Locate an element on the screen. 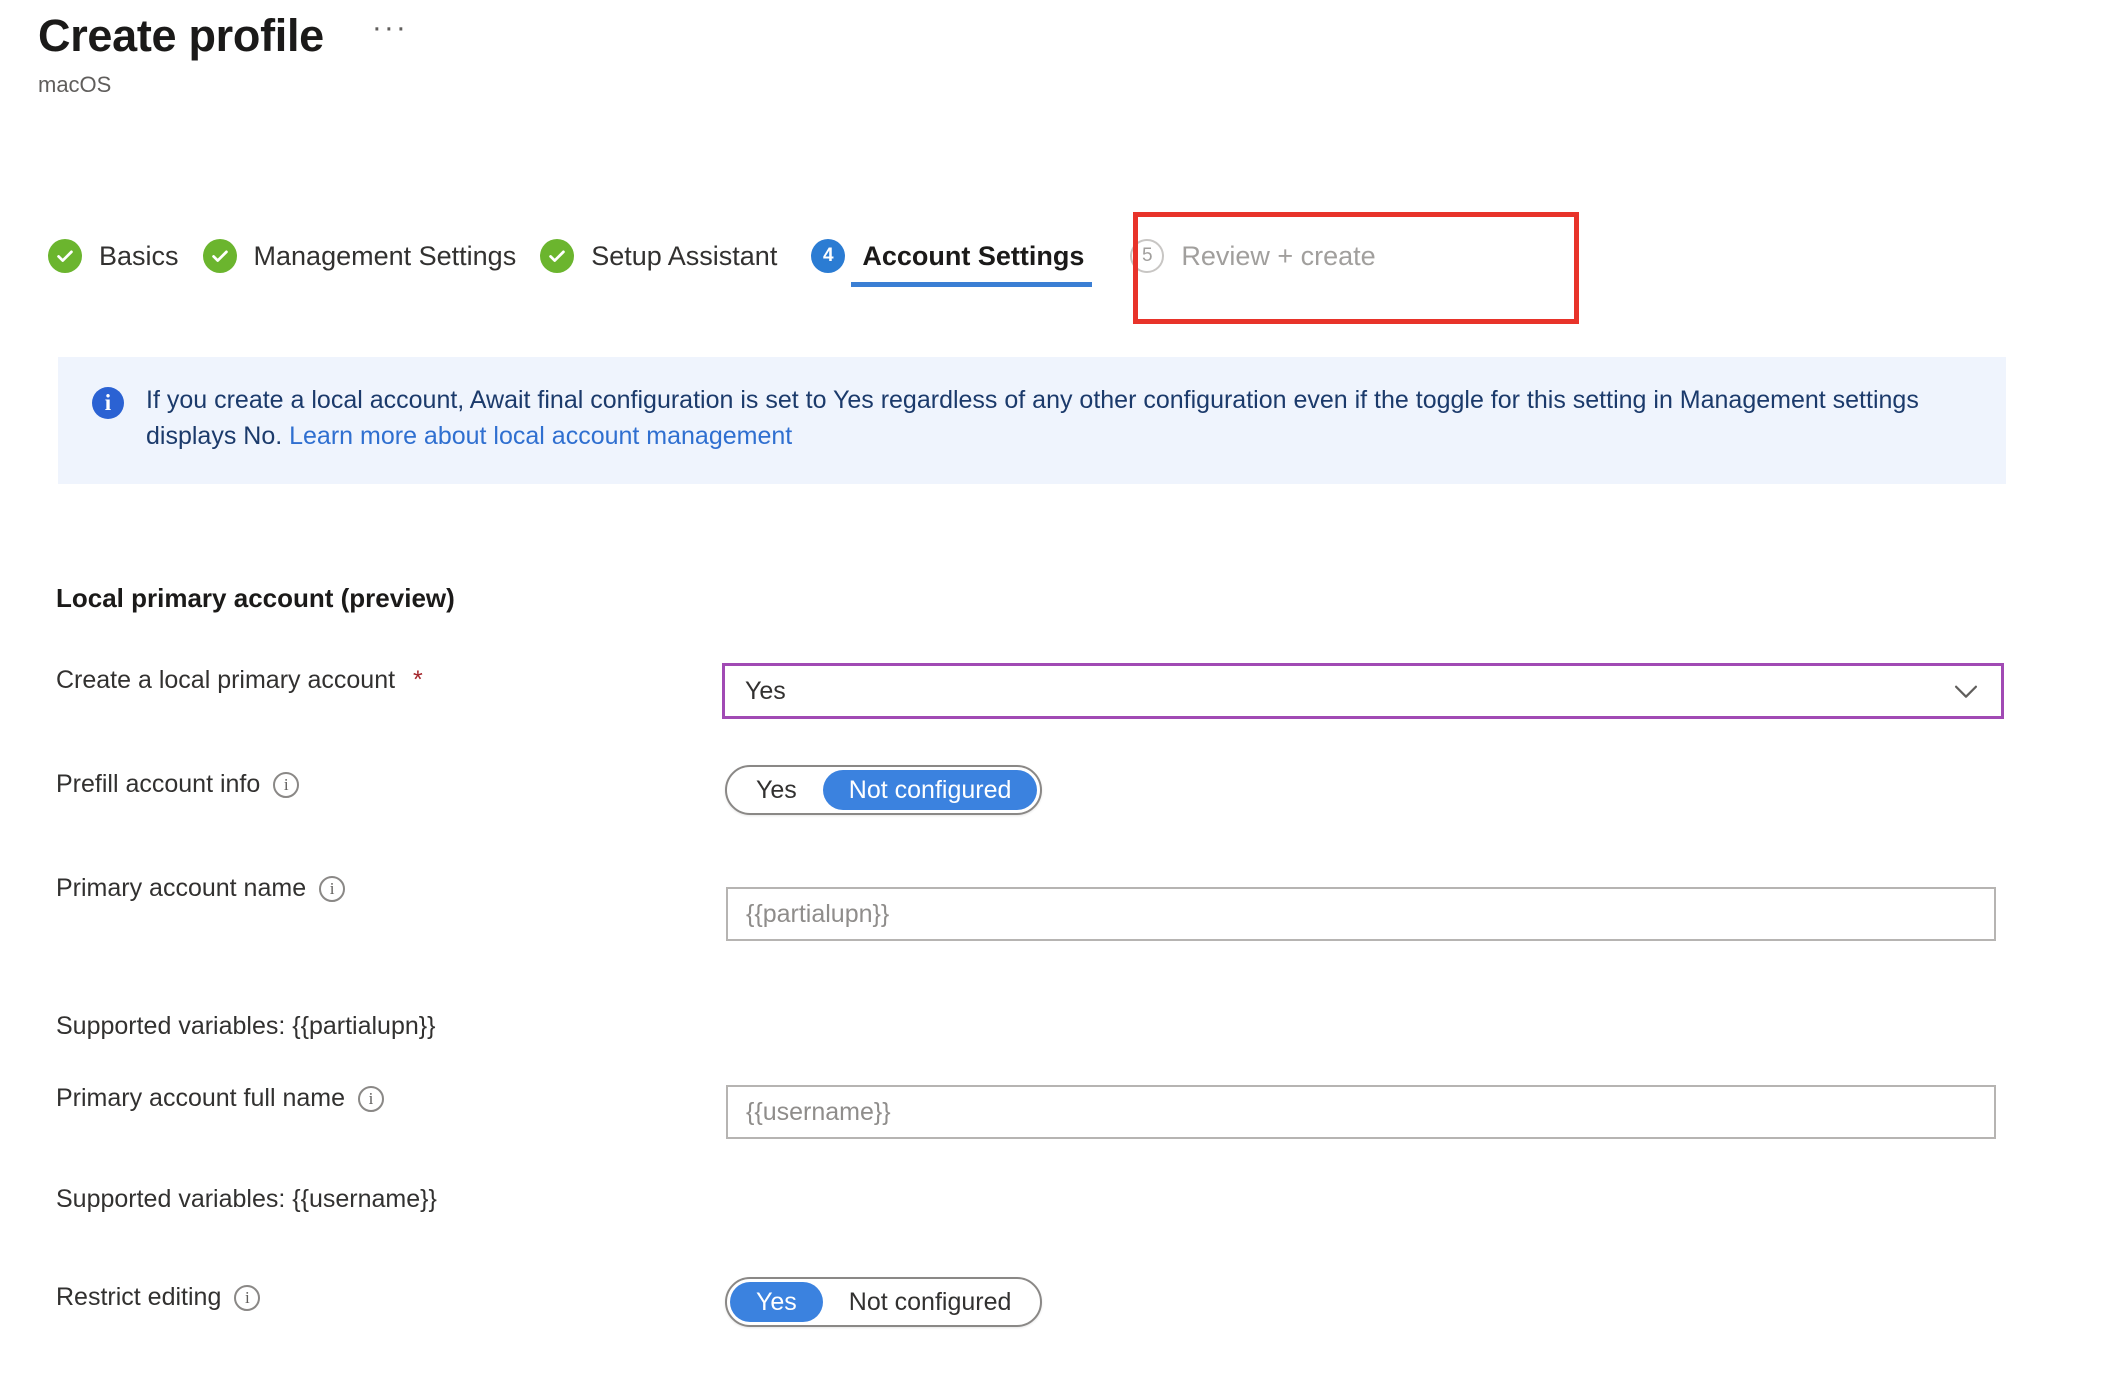 This screenshot has height=1398, width=2126. restrict-editing-toggle: Yes Not configured is located at coordinates (884, 1302).